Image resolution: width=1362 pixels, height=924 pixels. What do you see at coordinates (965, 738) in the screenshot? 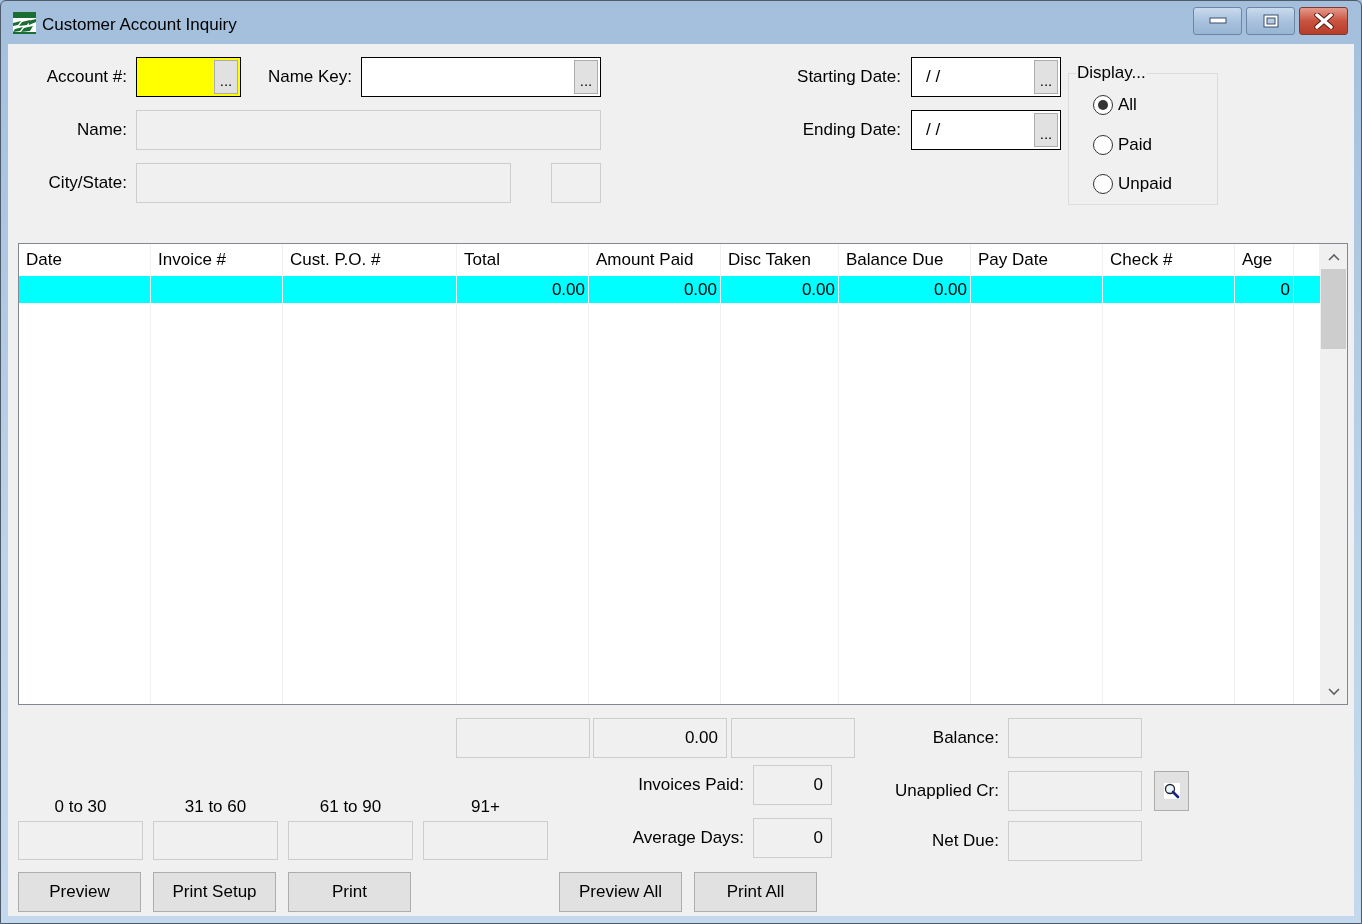
I see `field-label: Balance:` at bounding box center [965, 738].